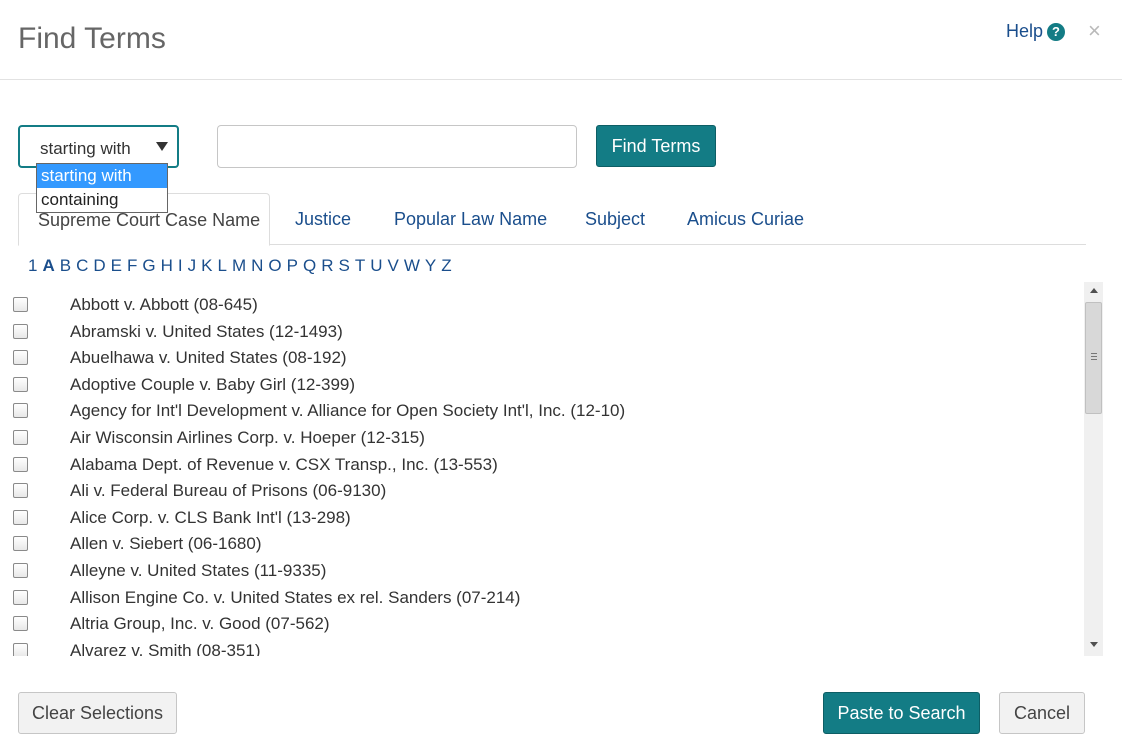 Image resolution: width=1122 pixels, height=755 pixels. Describe the element at coordinates (1025, 31) in the screenshot. I see `help-label: Help` at that location.